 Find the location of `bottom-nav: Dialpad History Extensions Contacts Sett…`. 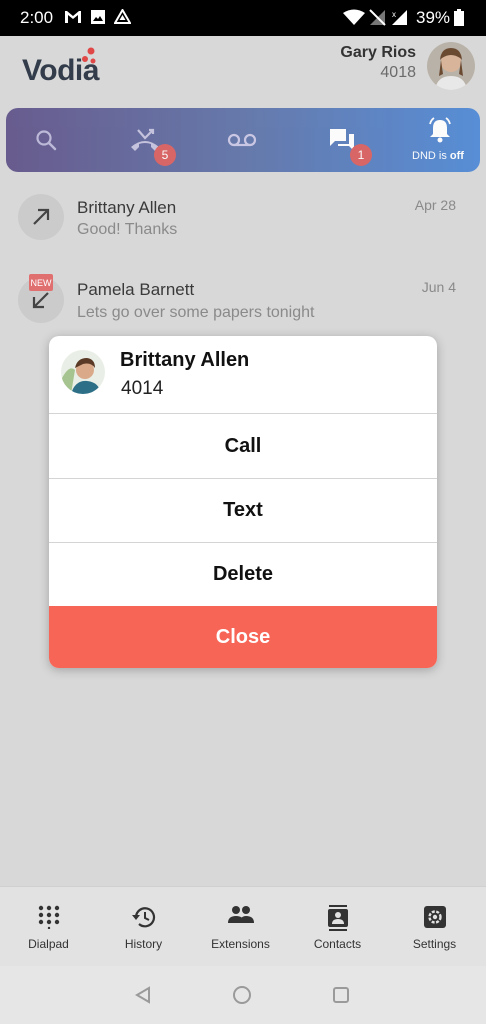

bottom-nav: Dialpad History Extensions Contacts Sett… is located at coordinates (243, 926).